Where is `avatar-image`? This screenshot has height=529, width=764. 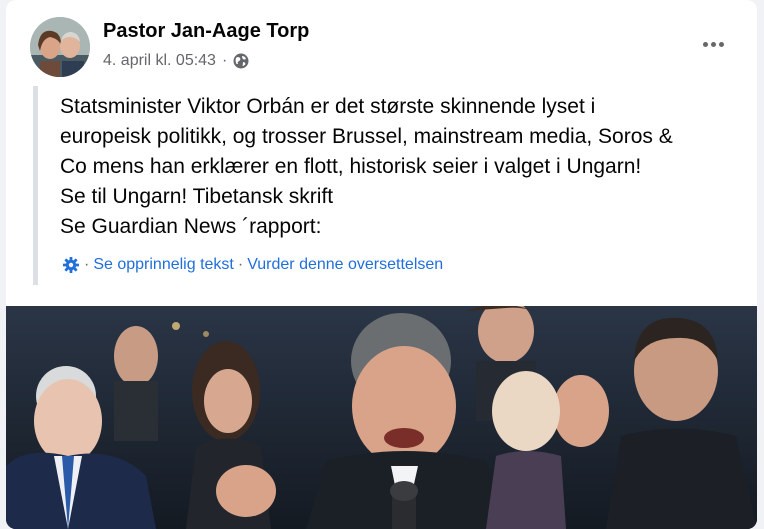
avatar-image is located at coordinates (60, 47).